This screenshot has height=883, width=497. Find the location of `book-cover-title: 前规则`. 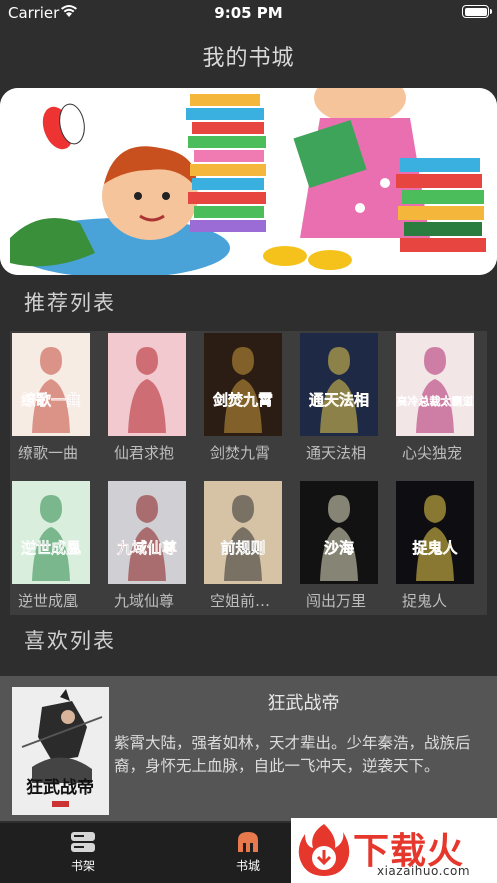

book-cover-title: 前规则 is located at coordinates (242, 548).